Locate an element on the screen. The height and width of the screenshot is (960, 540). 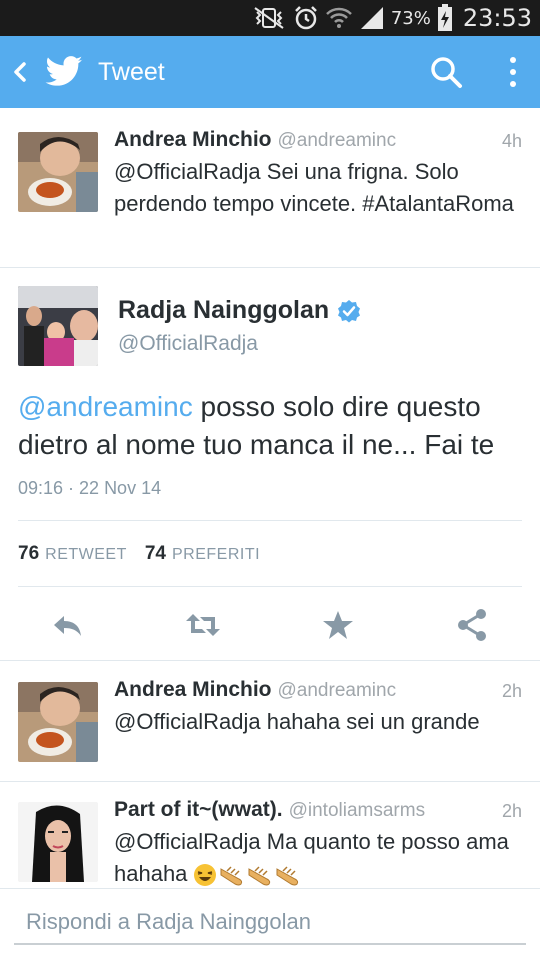
share-icon is located at coordinates (472, 625).